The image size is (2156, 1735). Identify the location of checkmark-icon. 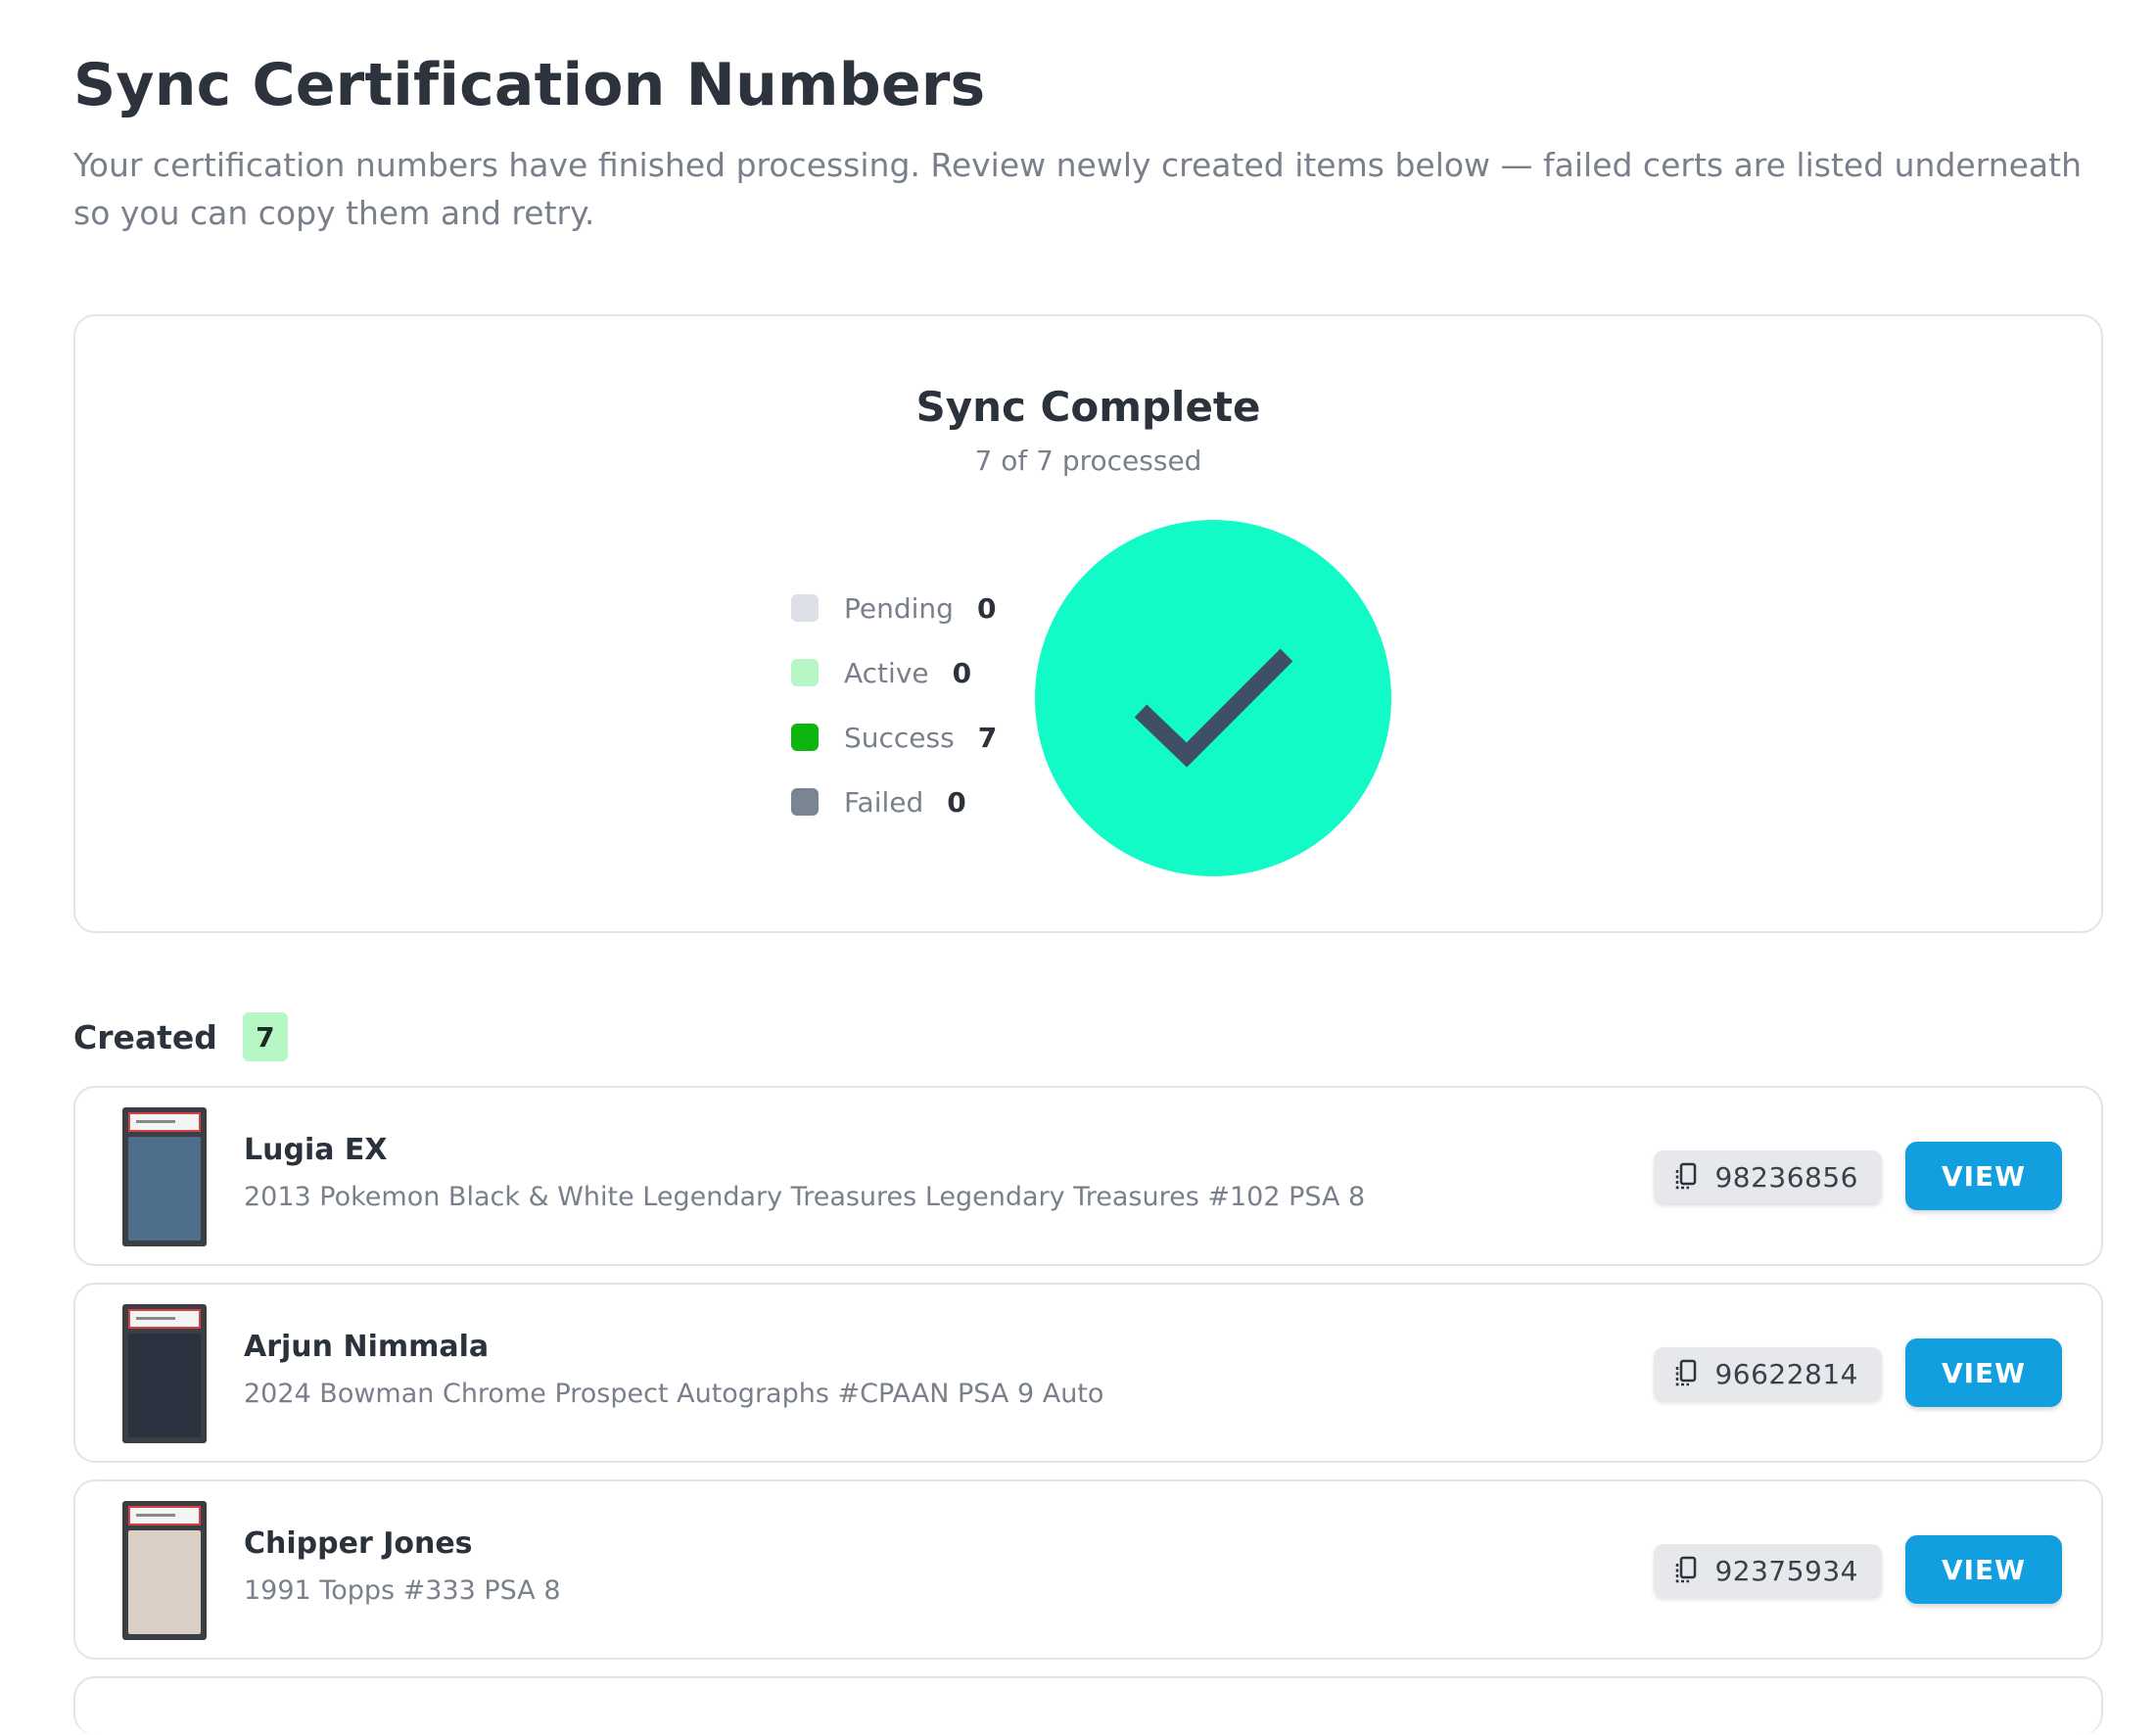
(1213, 708).